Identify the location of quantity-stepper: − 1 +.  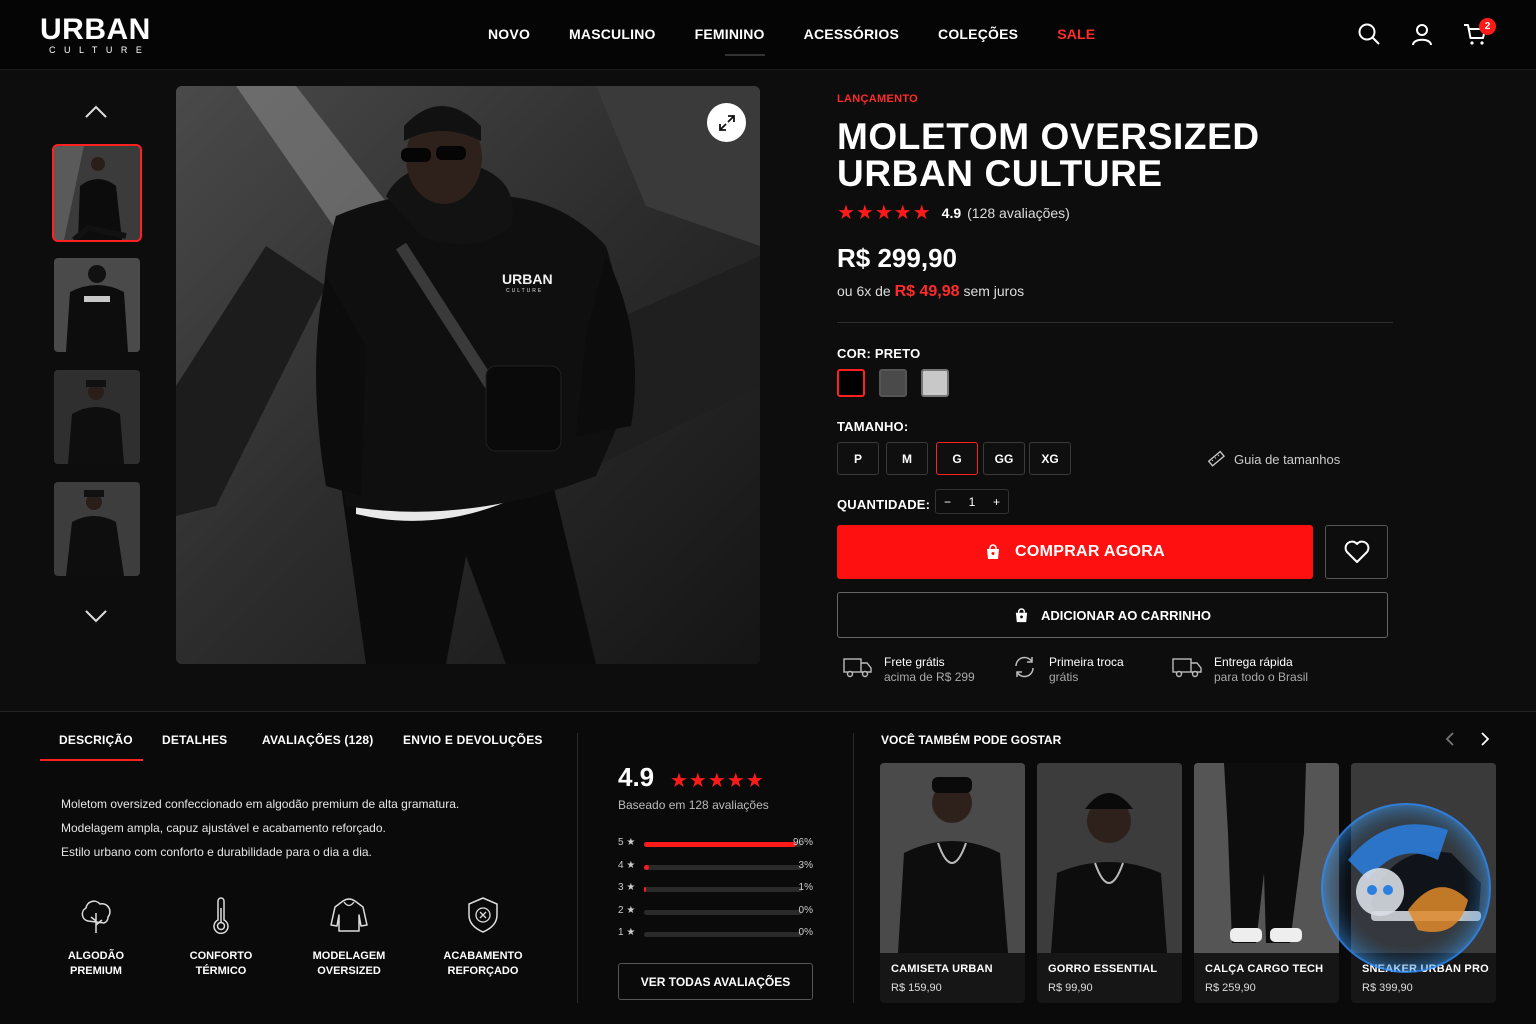
(972, 501).